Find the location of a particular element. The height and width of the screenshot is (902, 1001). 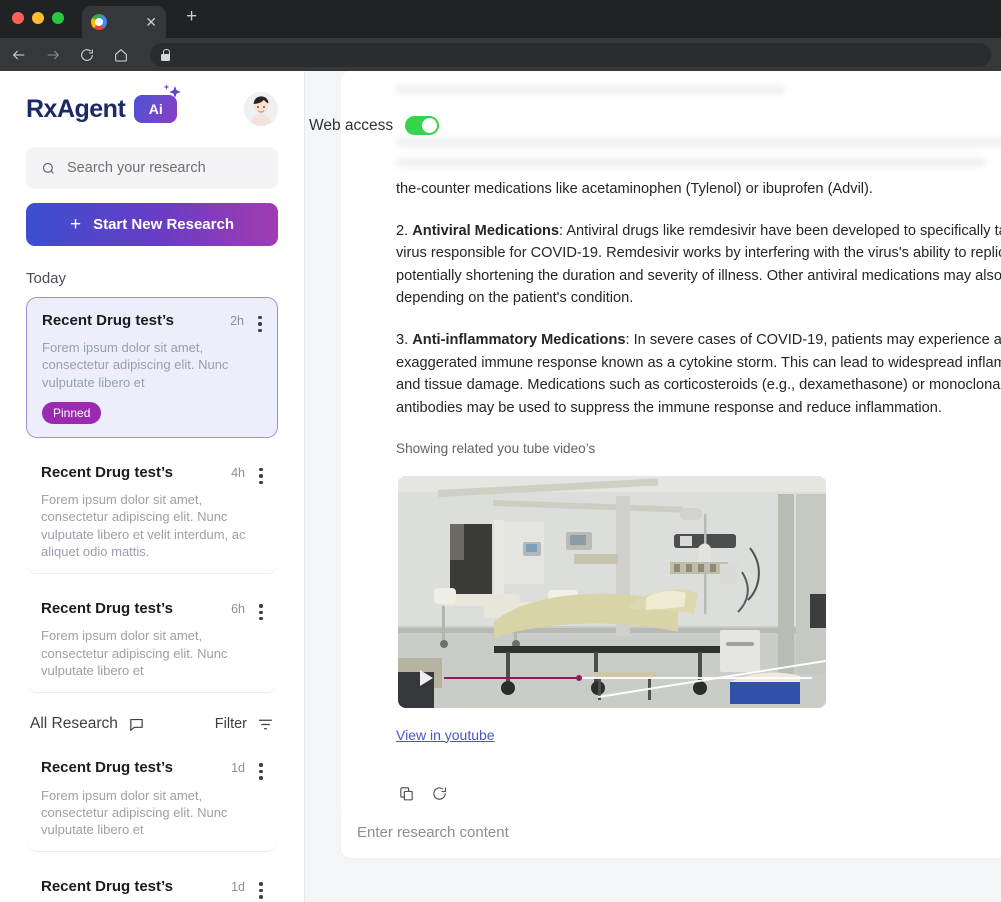

filter-button: Filter is located at coordinates (244, 724).